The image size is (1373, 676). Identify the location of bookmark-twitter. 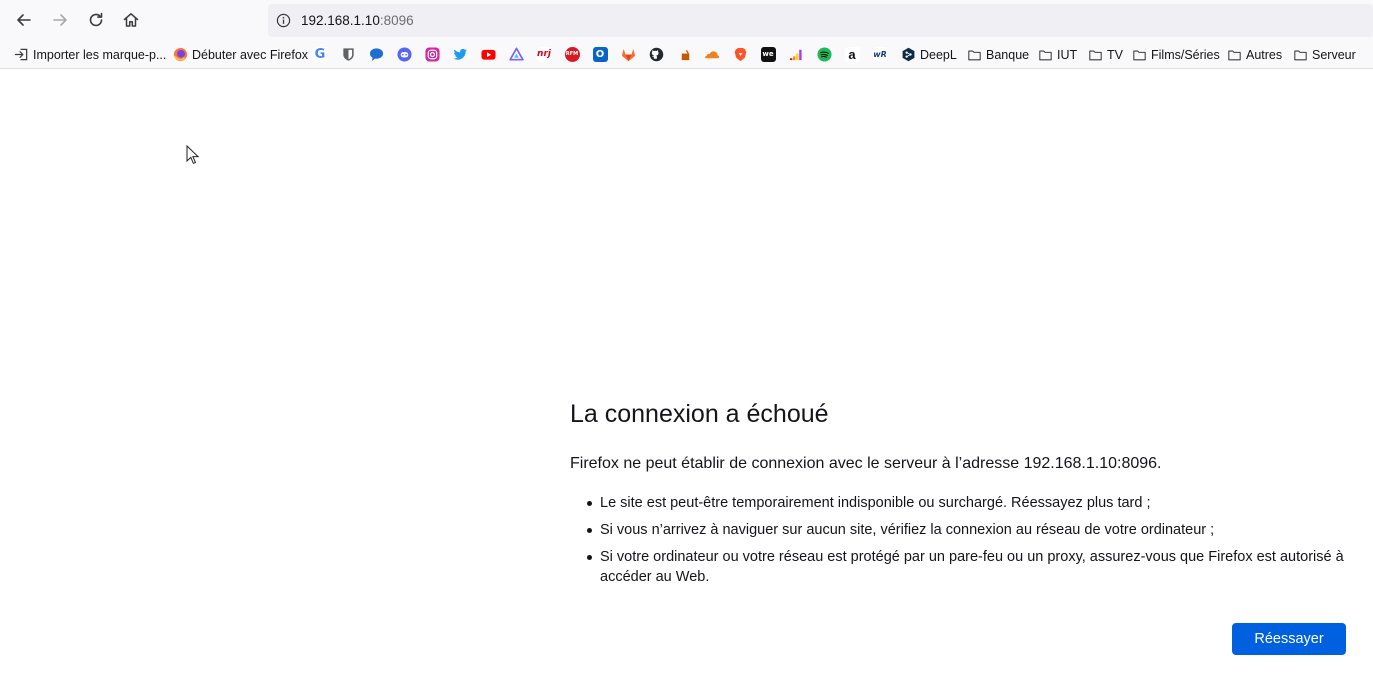
(460, 54).